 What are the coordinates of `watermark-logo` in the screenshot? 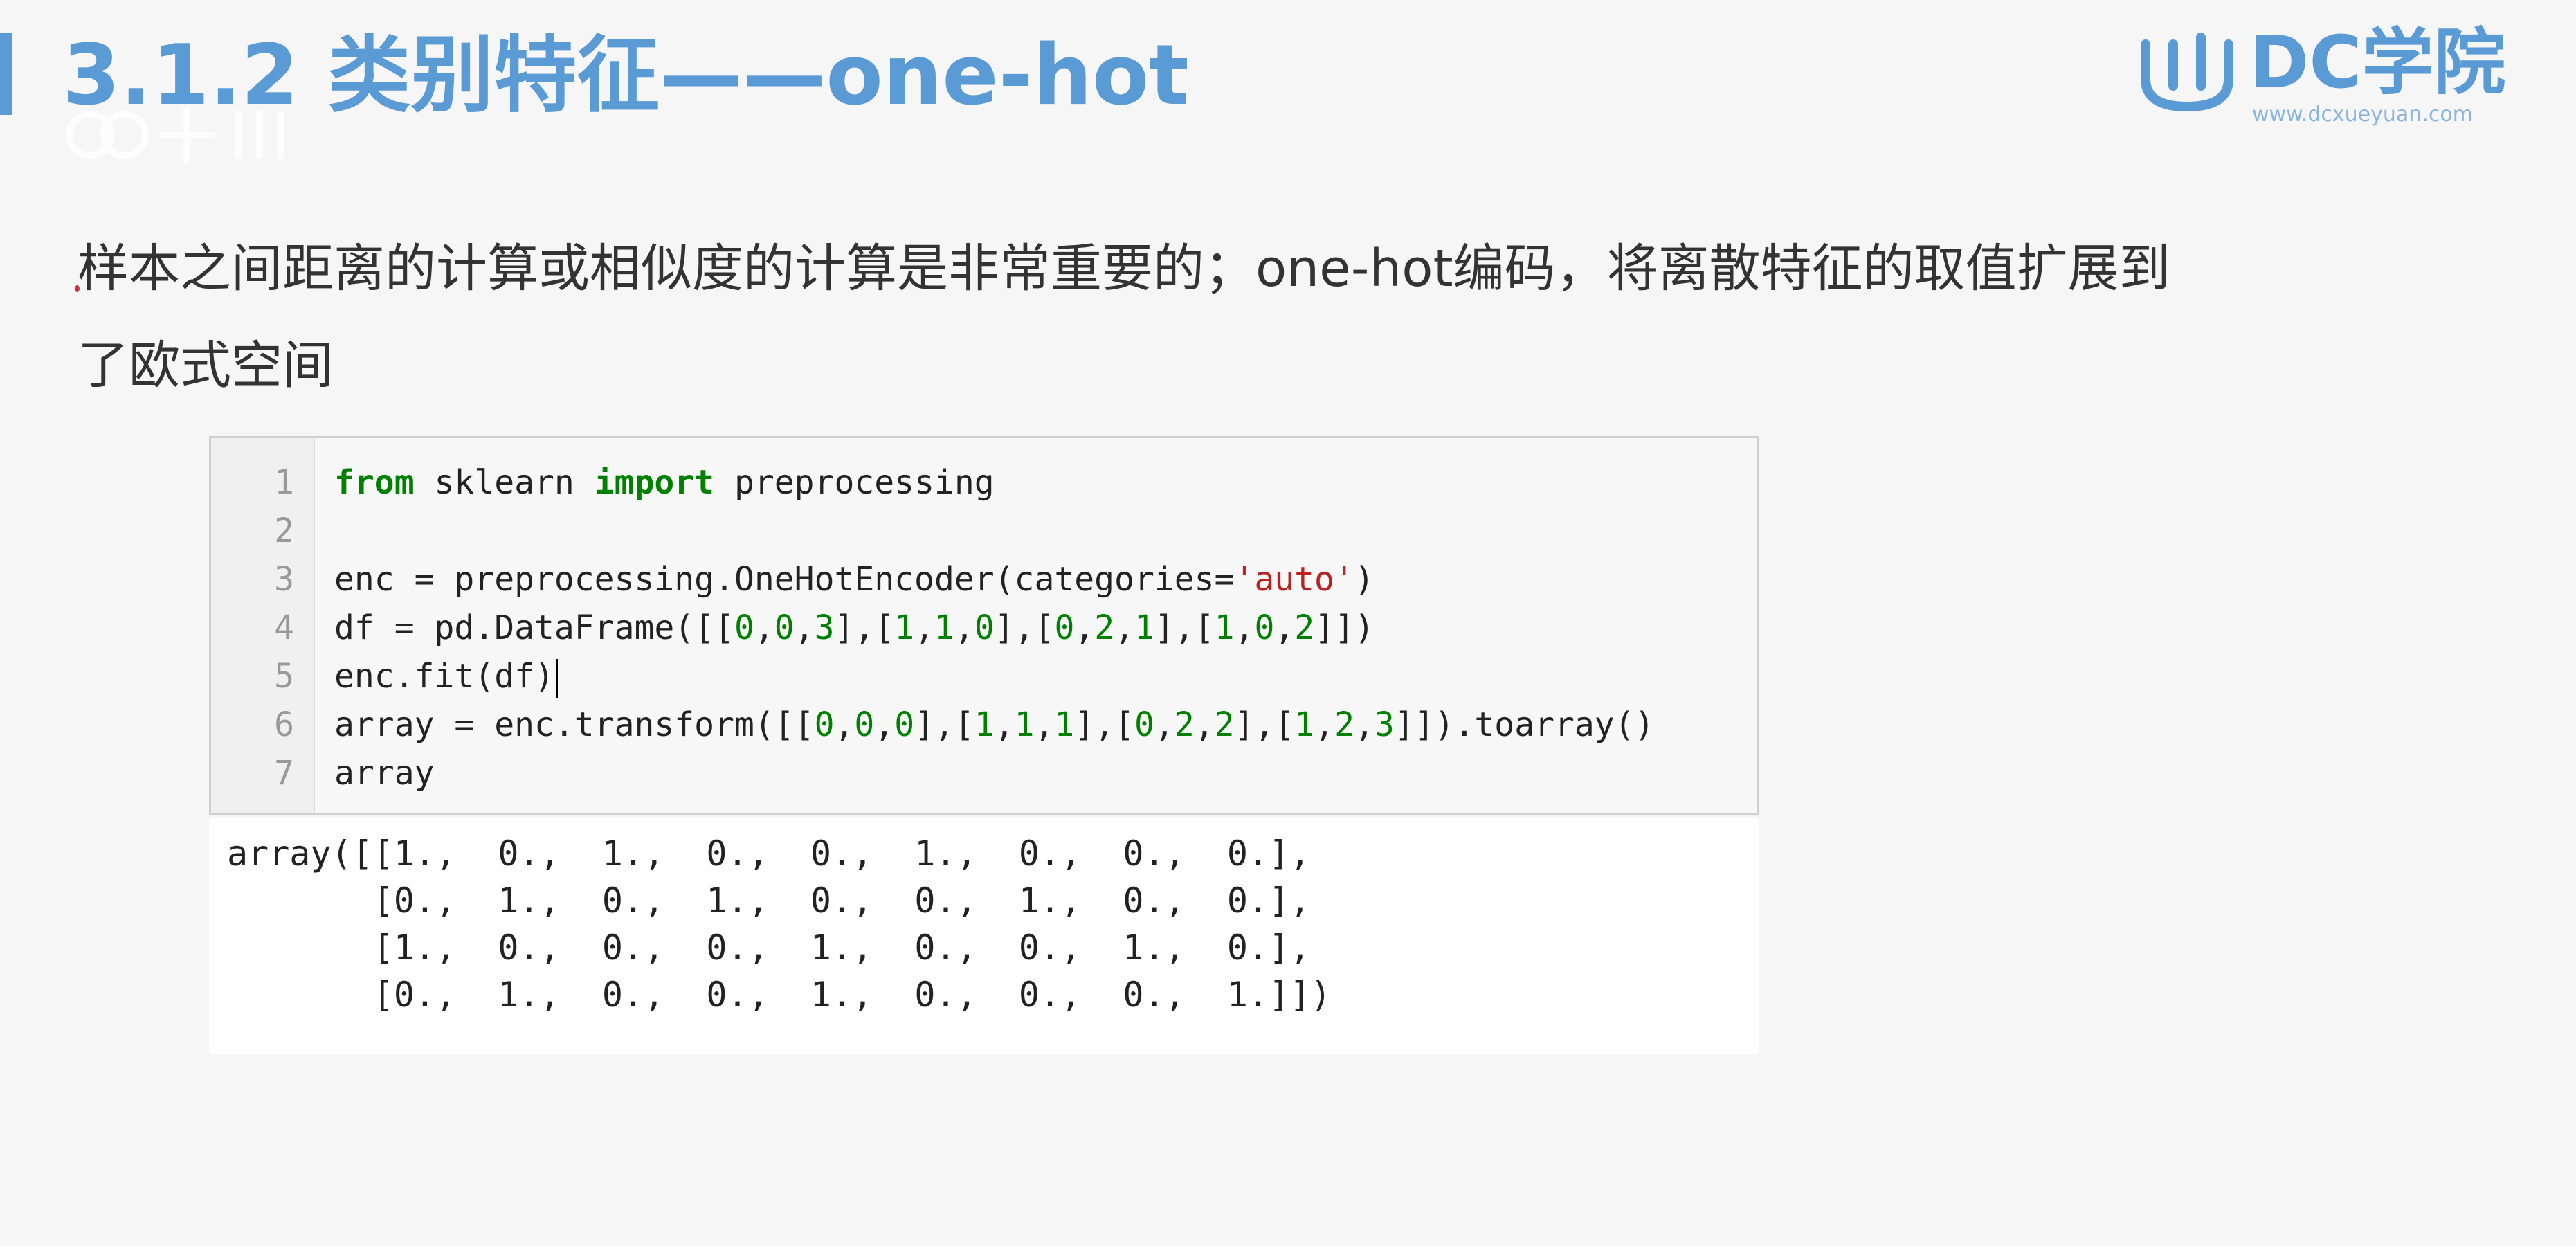 It's located at (175, 135).